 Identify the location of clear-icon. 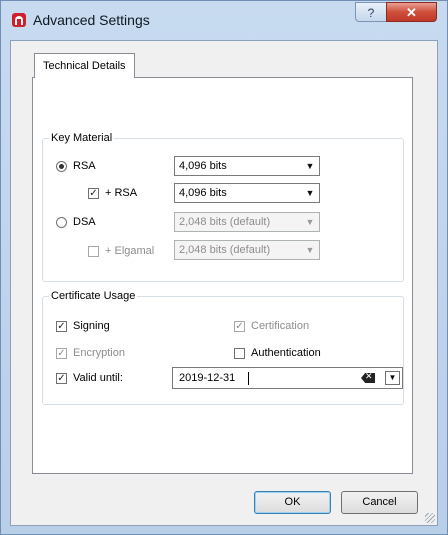
(368, 378).